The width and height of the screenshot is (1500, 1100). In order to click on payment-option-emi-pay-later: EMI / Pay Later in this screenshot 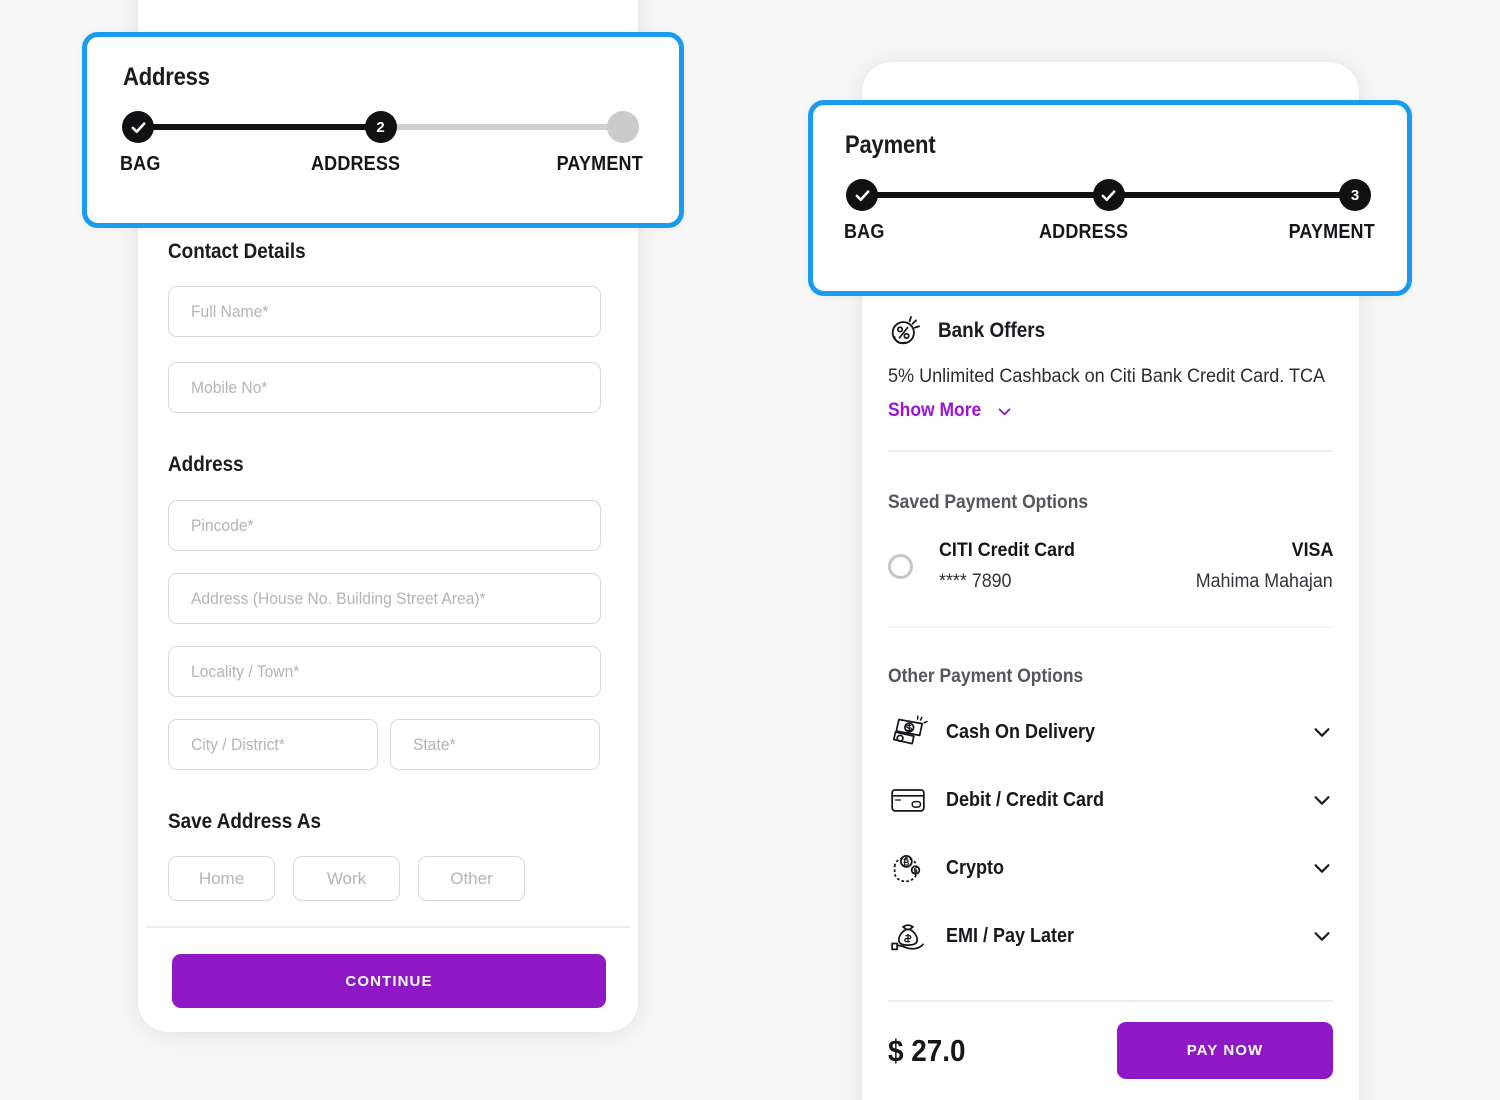, I will do `click(1110, 936)`.